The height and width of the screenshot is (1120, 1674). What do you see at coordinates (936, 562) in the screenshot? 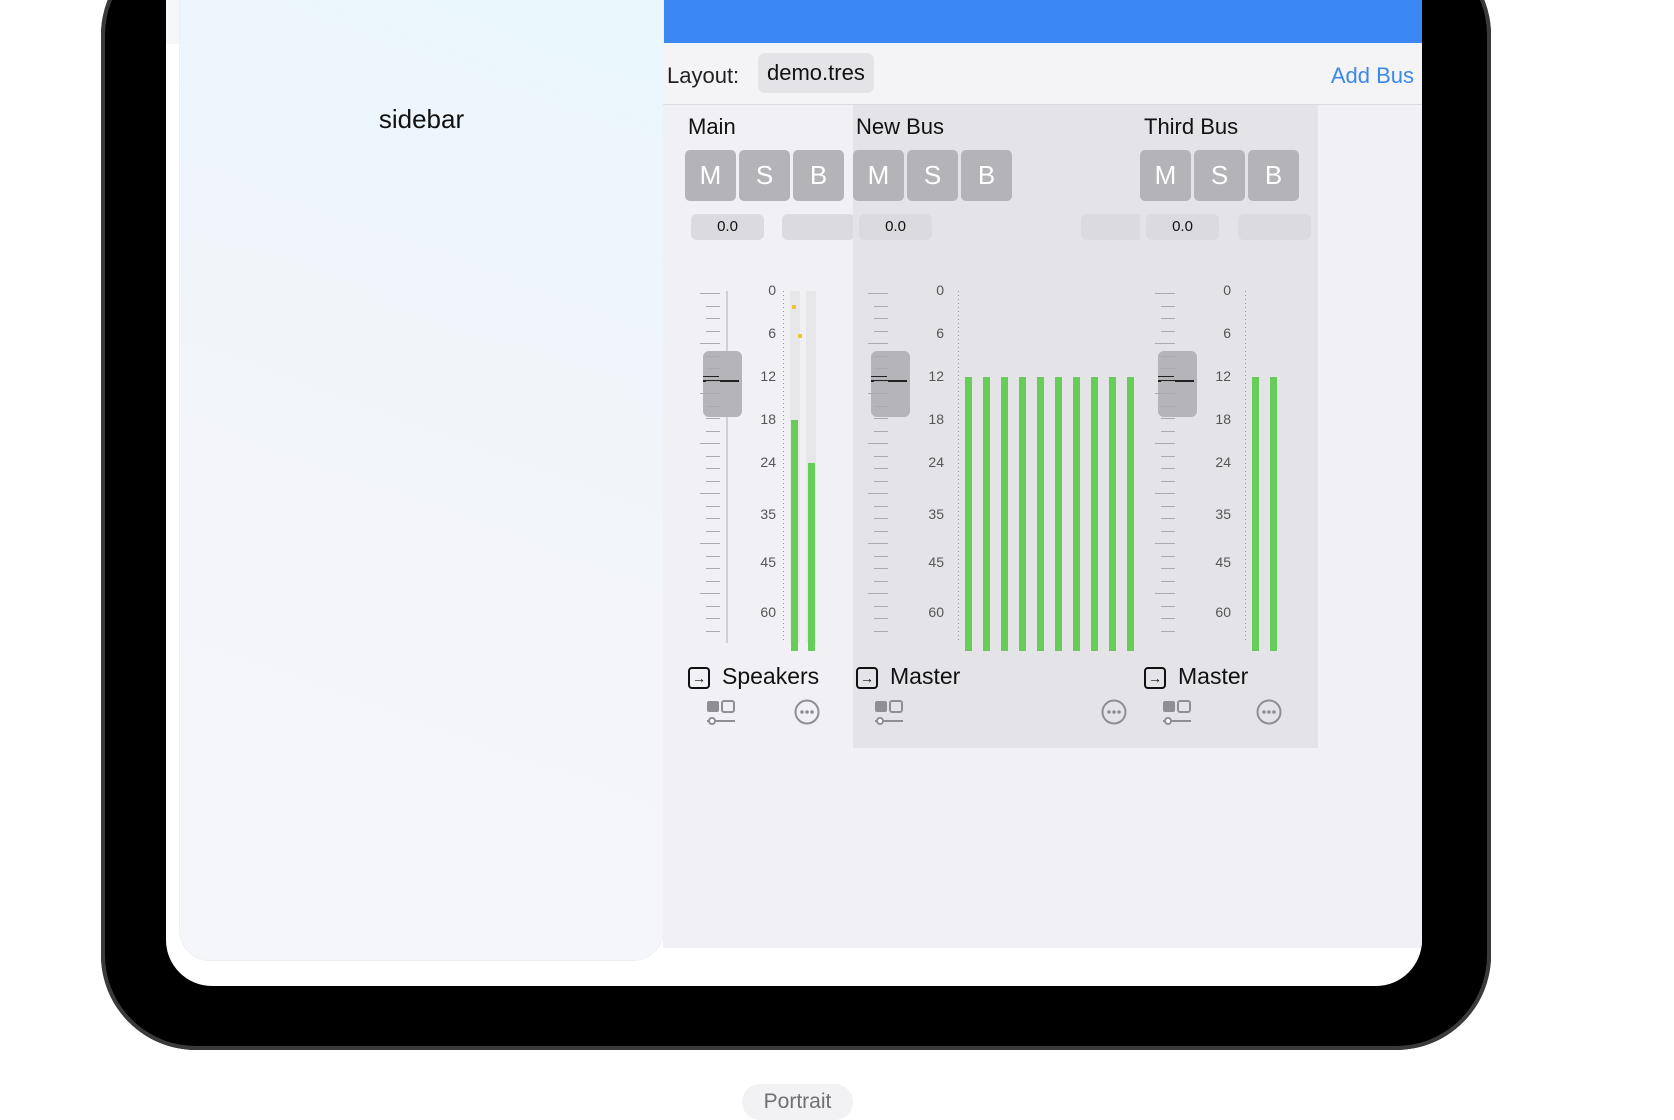
I see `db-scale-label: 45` at bounding box center [936, 562].